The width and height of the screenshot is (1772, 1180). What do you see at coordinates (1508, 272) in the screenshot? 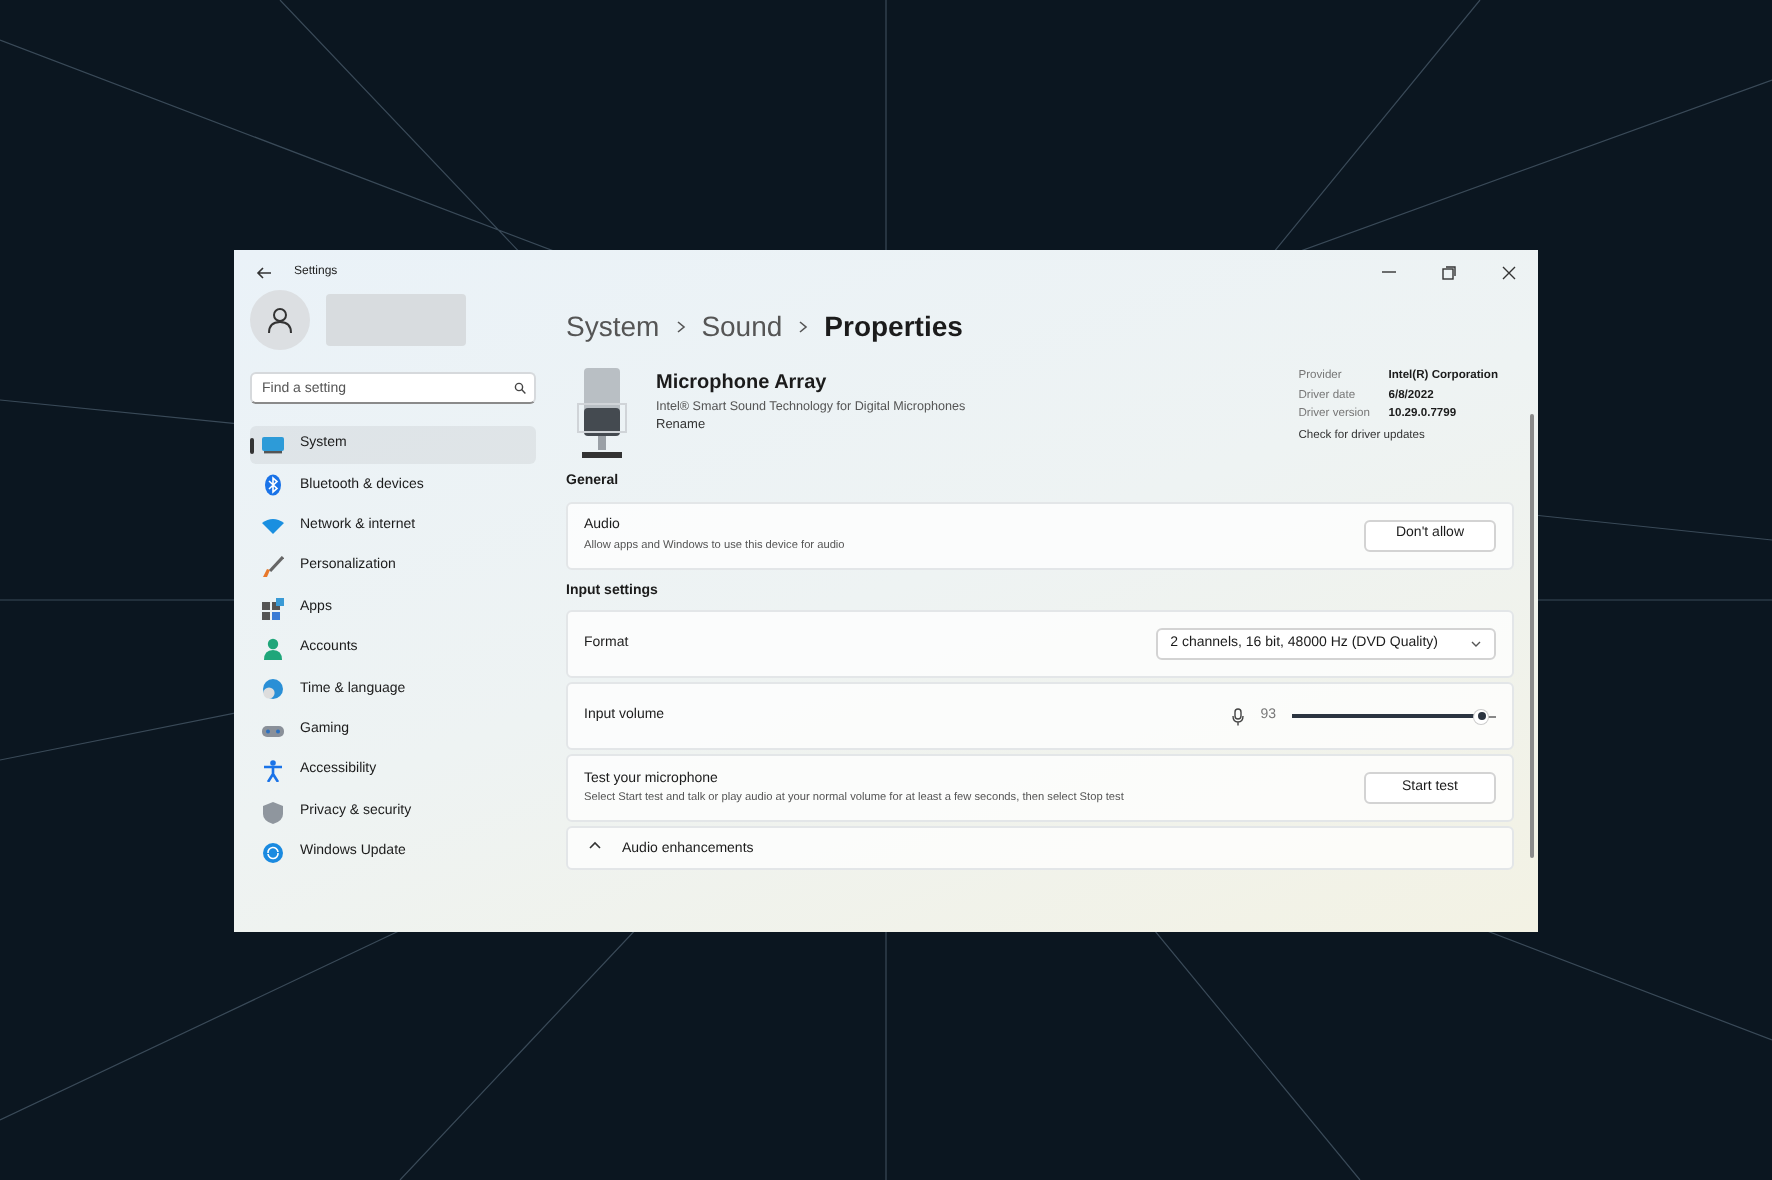
I see `close-icon` at bounding box center [1508, 272].